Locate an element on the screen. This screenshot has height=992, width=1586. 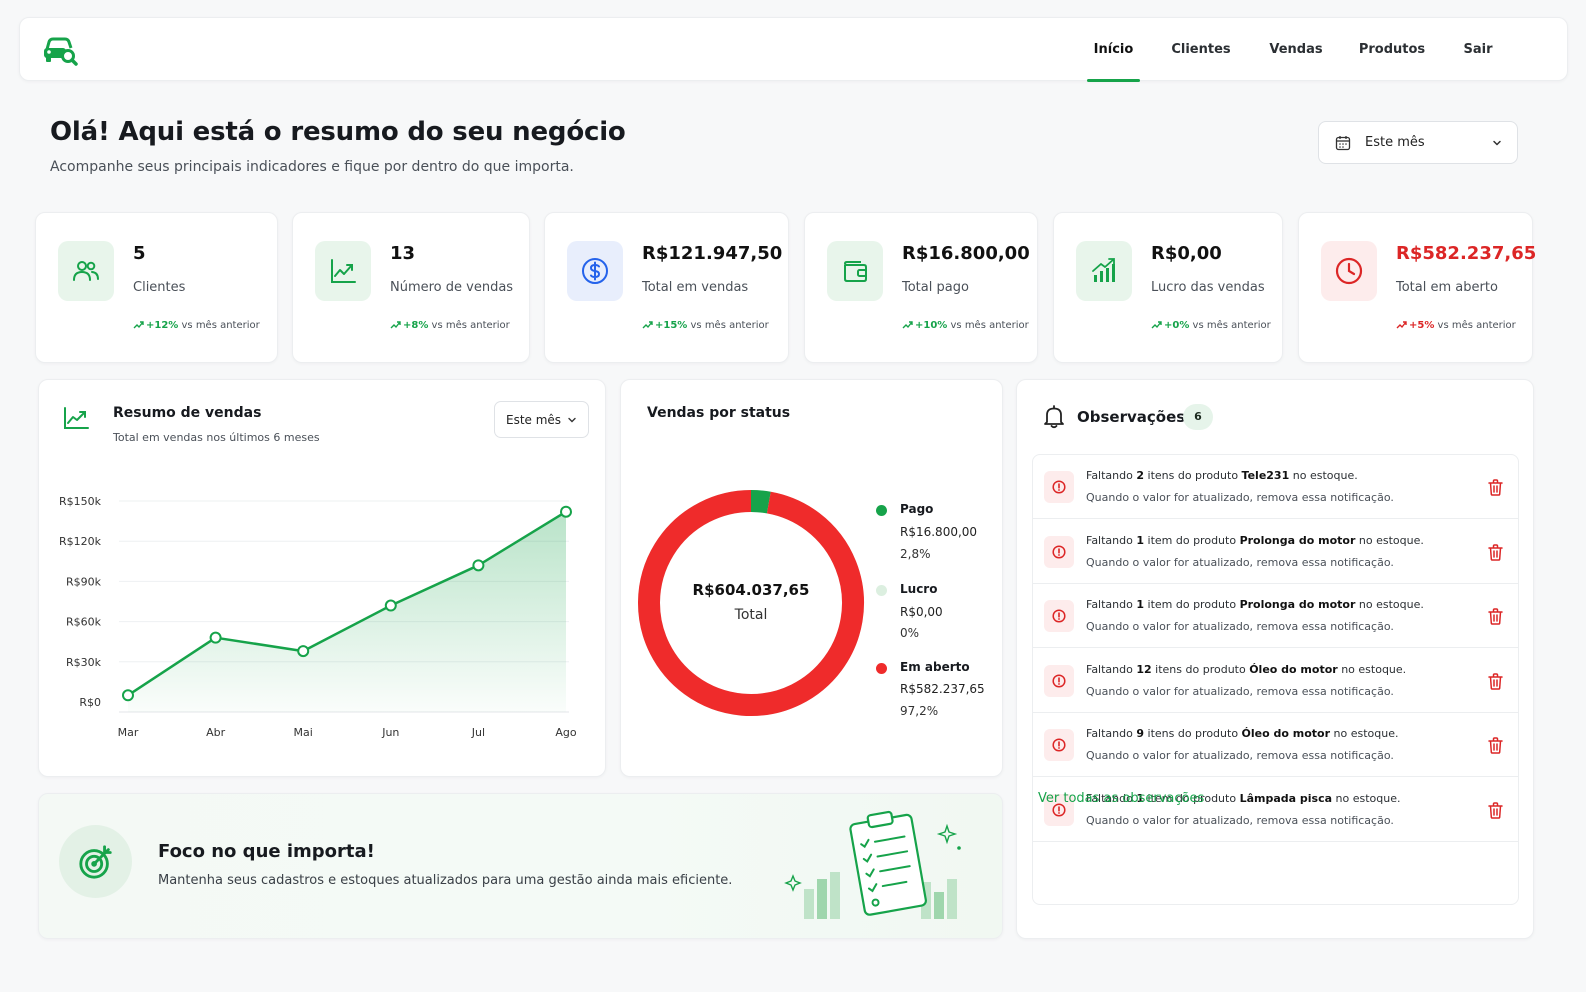
legend-value: R$16.800,00 is located at coordinates (939, 532).